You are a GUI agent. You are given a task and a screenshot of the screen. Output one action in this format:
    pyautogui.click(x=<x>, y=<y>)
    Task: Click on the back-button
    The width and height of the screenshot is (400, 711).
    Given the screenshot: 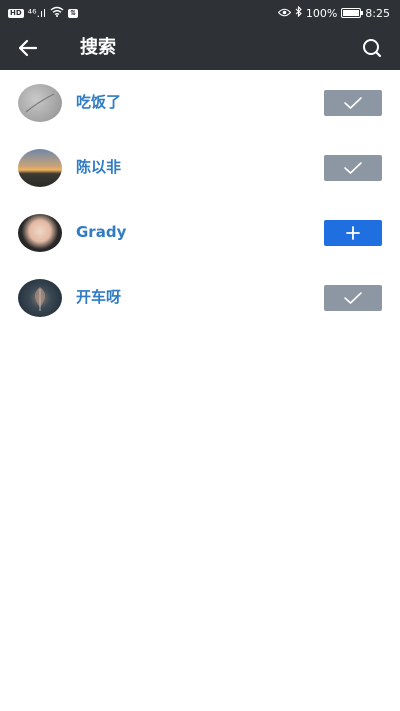 What is the action you would take?
    pyautogui.click(x=28, y=48)
    